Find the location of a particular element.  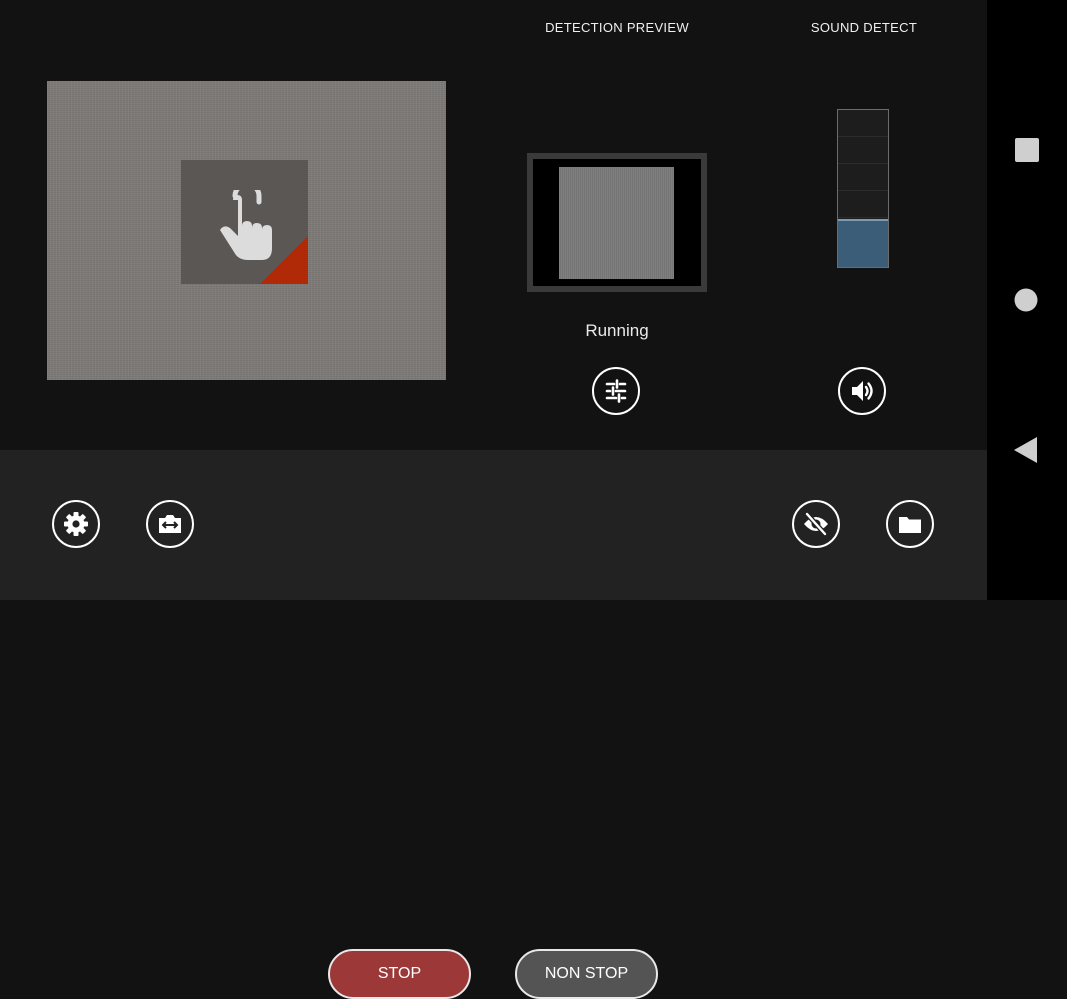

sound-detect-title: SOUND DETECT is located at coordinates (864, 27).